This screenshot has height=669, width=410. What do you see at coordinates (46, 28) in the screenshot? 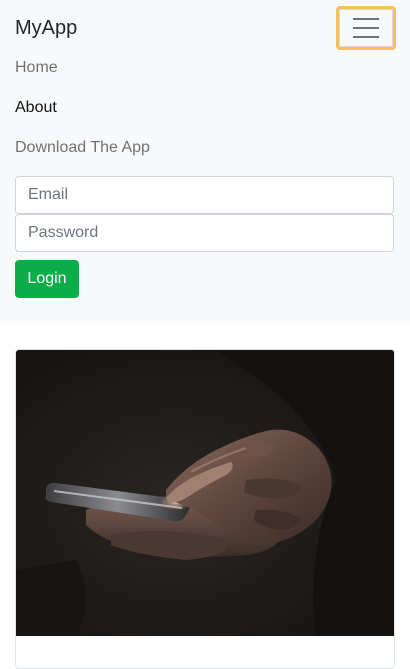
I see `brand-logo-text: MyApp` at bounding box center [46, 28].